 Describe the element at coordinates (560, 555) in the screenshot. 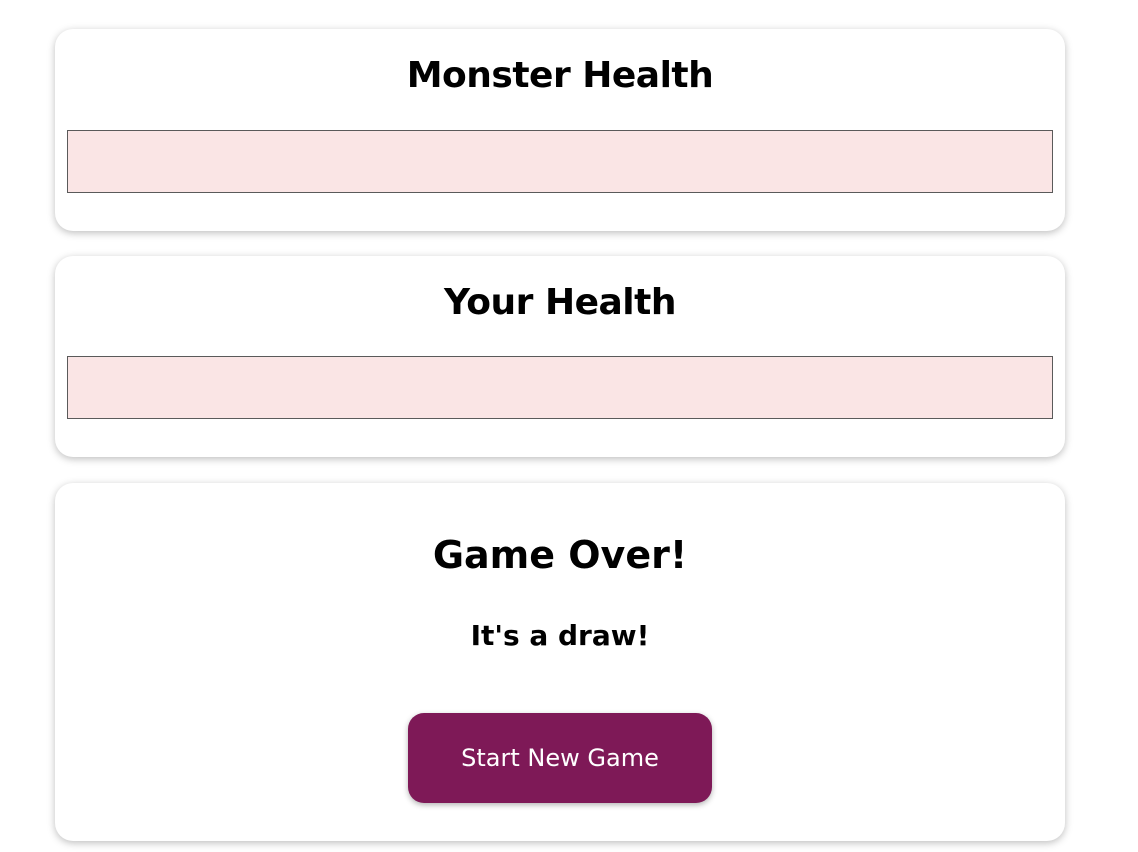

I see `game-over-title: Game Over!` at that location.